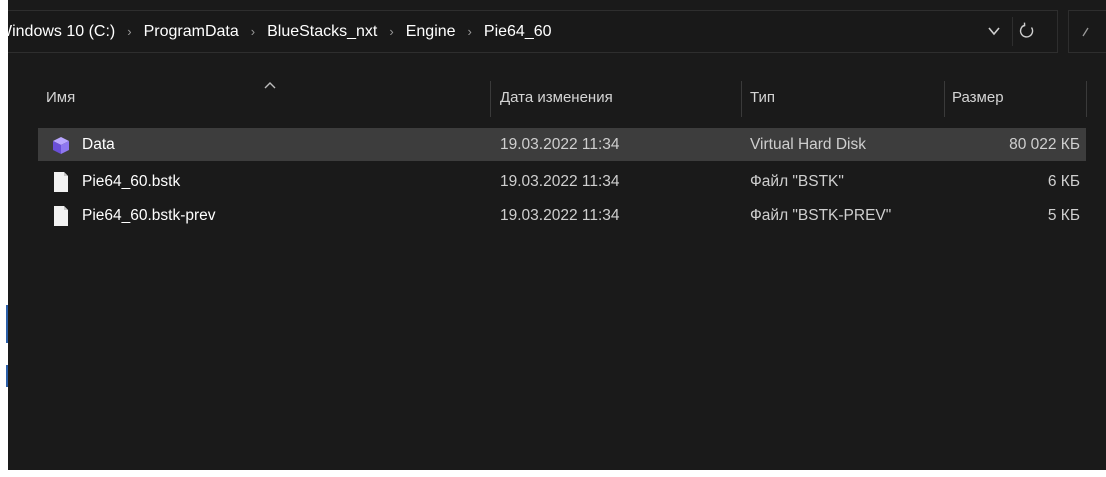 This screenshot has height=477, width=1106. Describe the element at coordinates (59, 32) in the screenshot. I see `breadcrumb-drive: Windows 10 (C:)` at that location.